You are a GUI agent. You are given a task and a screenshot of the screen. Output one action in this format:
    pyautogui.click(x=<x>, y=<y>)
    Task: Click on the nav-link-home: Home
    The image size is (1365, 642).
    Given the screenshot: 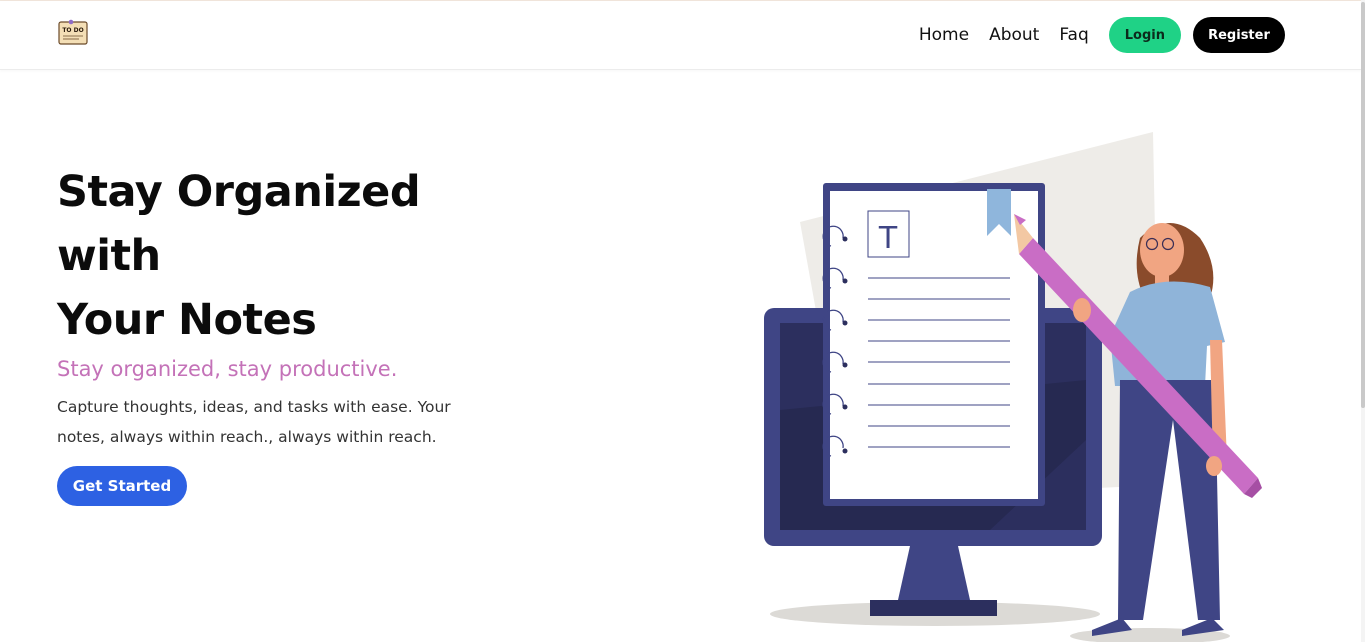 What is the action you would take?
    pyautogui.click(x=944, y=35)
    